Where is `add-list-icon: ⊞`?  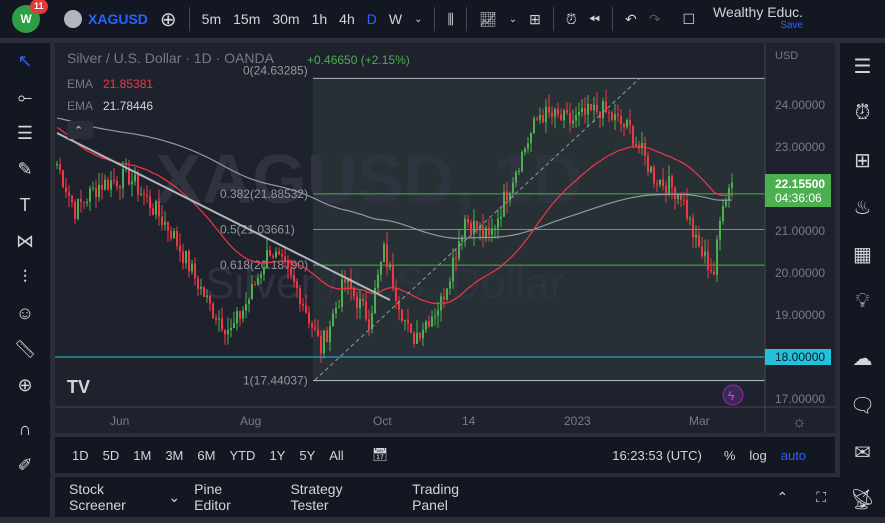
add-list-icon: ⊞ is located at coordinates (862, 160).